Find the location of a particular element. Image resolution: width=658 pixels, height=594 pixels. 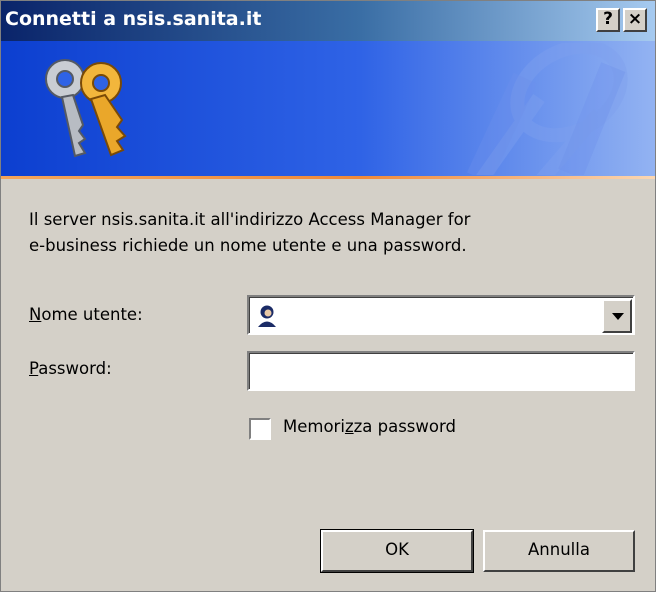

username-label: Nome utente: is located at coordinates (86, 314).